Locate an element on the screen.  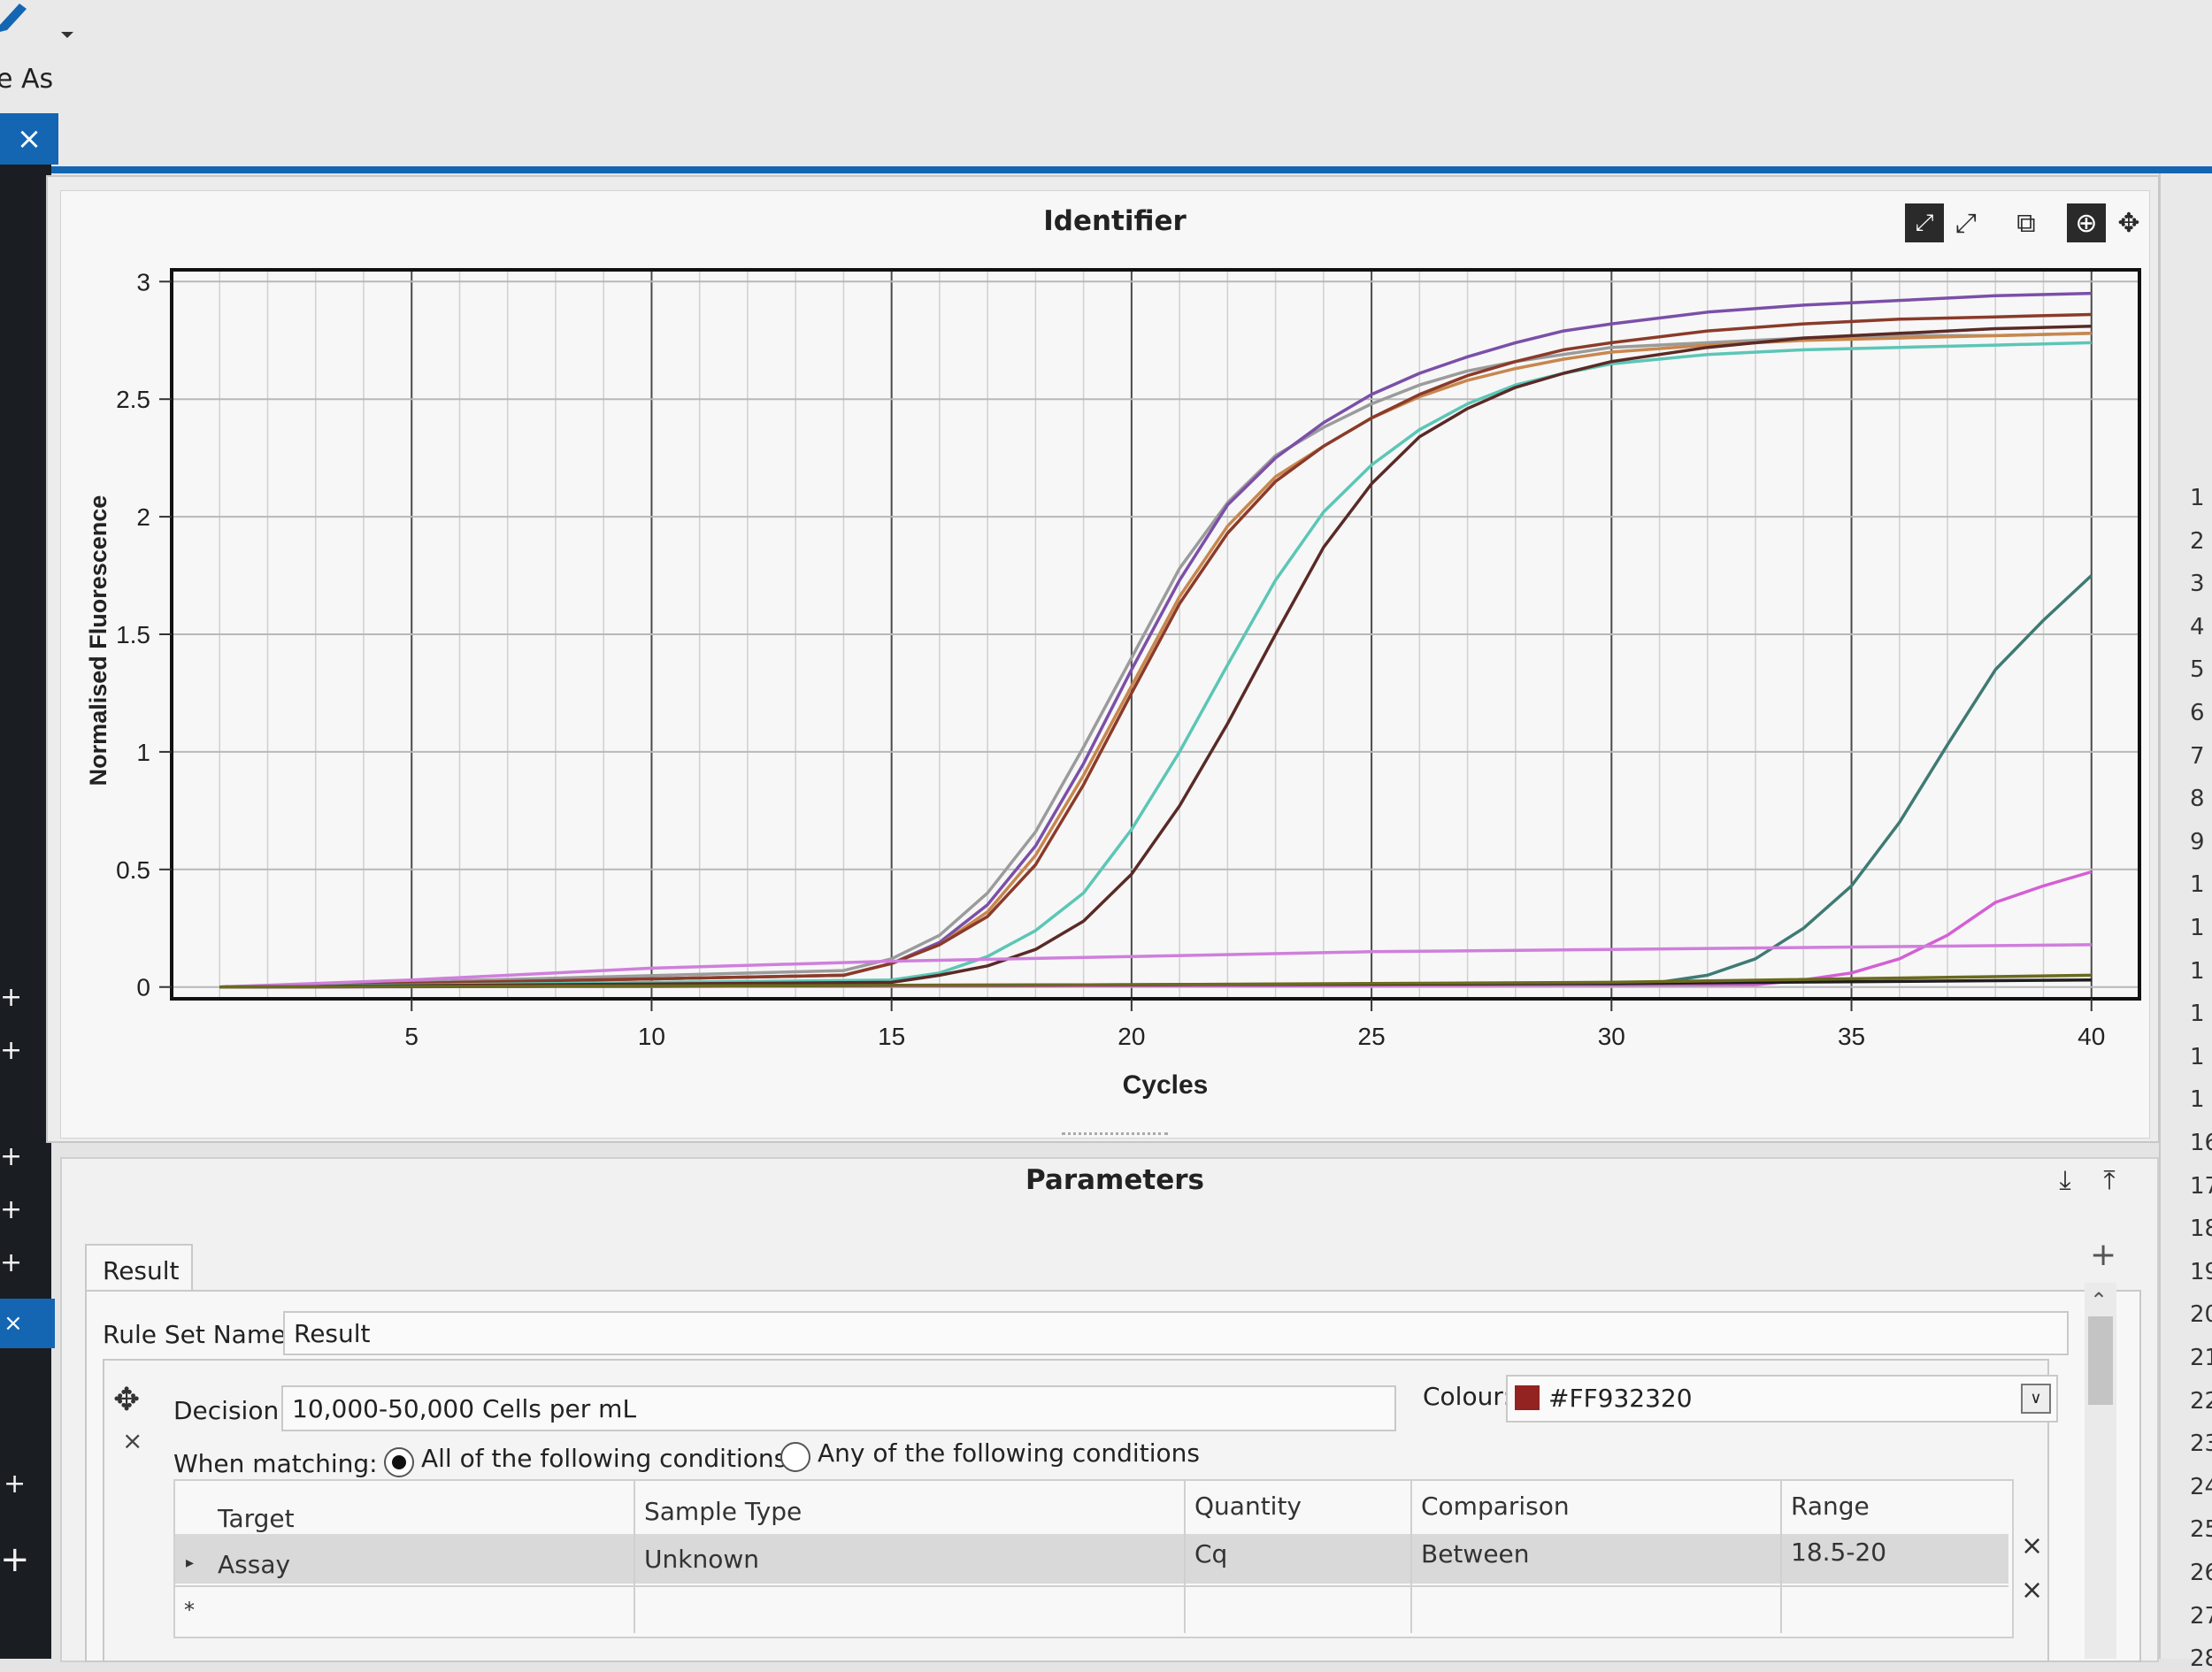
y-tick-label: 0 is located at coordinates (143, 988).